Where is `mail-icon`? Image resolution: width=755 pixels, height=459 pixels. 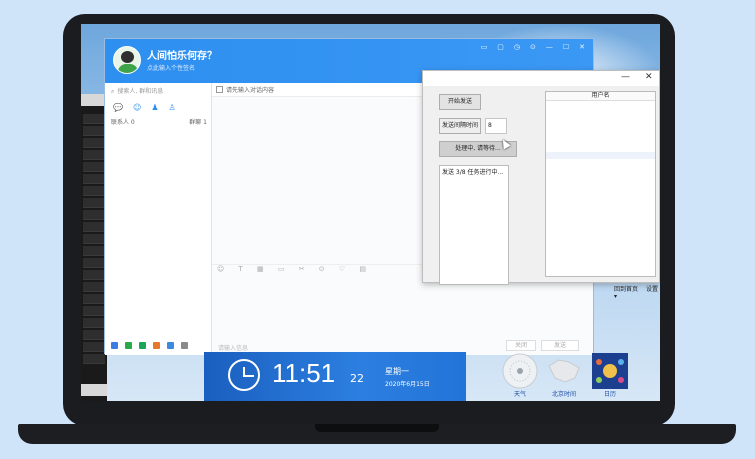 mail-icon is located at coordinates (170, 345).